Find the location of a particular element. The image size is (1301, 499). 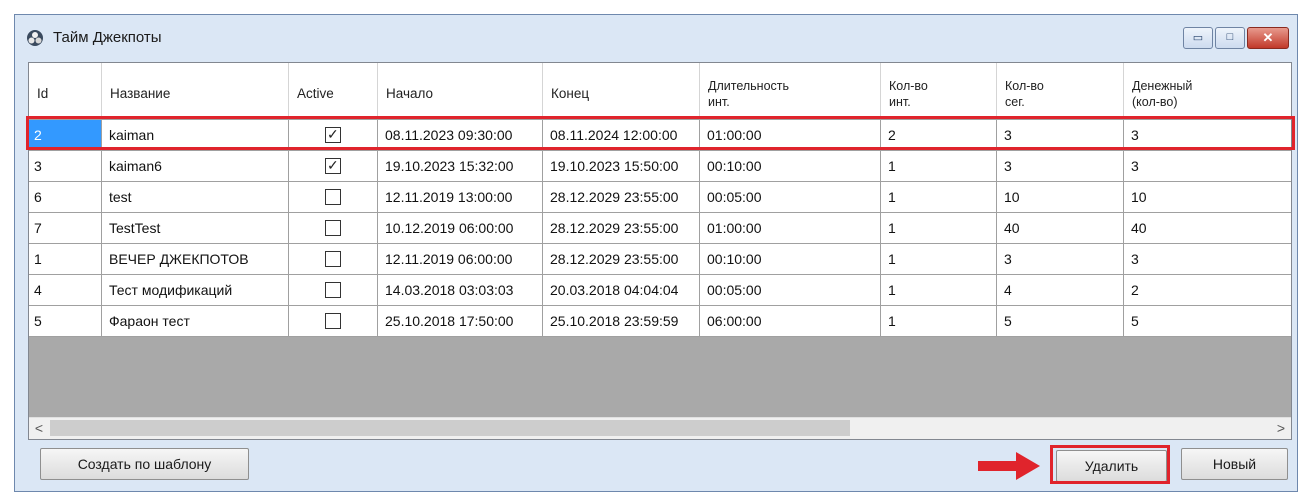

cell-start: 19.10.2023 15:32:00 is located at coordinates (460, 166).